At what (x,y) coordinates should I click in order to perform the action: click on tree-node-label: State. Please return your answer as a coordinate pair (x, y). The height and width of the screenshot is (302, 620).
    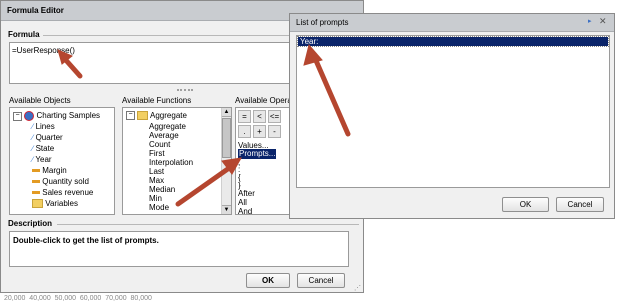
    Looking at the image, I should click on (45, 148).